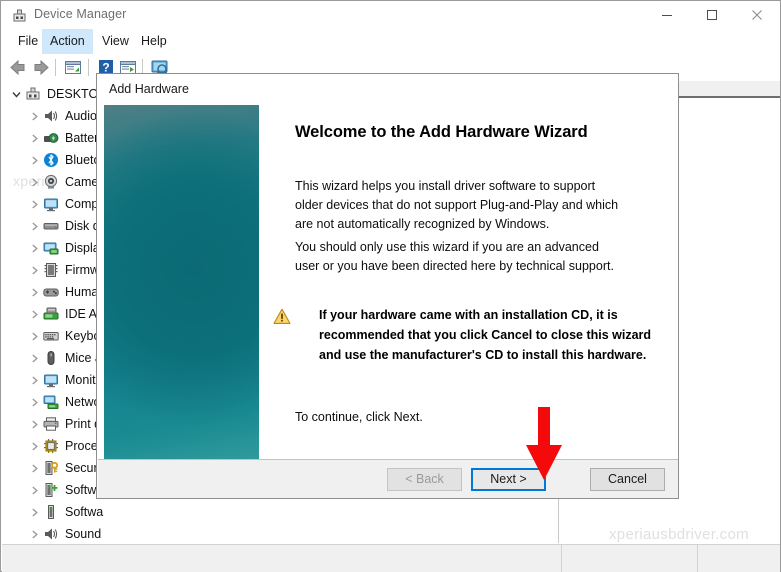  Describe the element at coordinates (63, 336) in the screenshot. I see `tree-row: Keybo` at that location.